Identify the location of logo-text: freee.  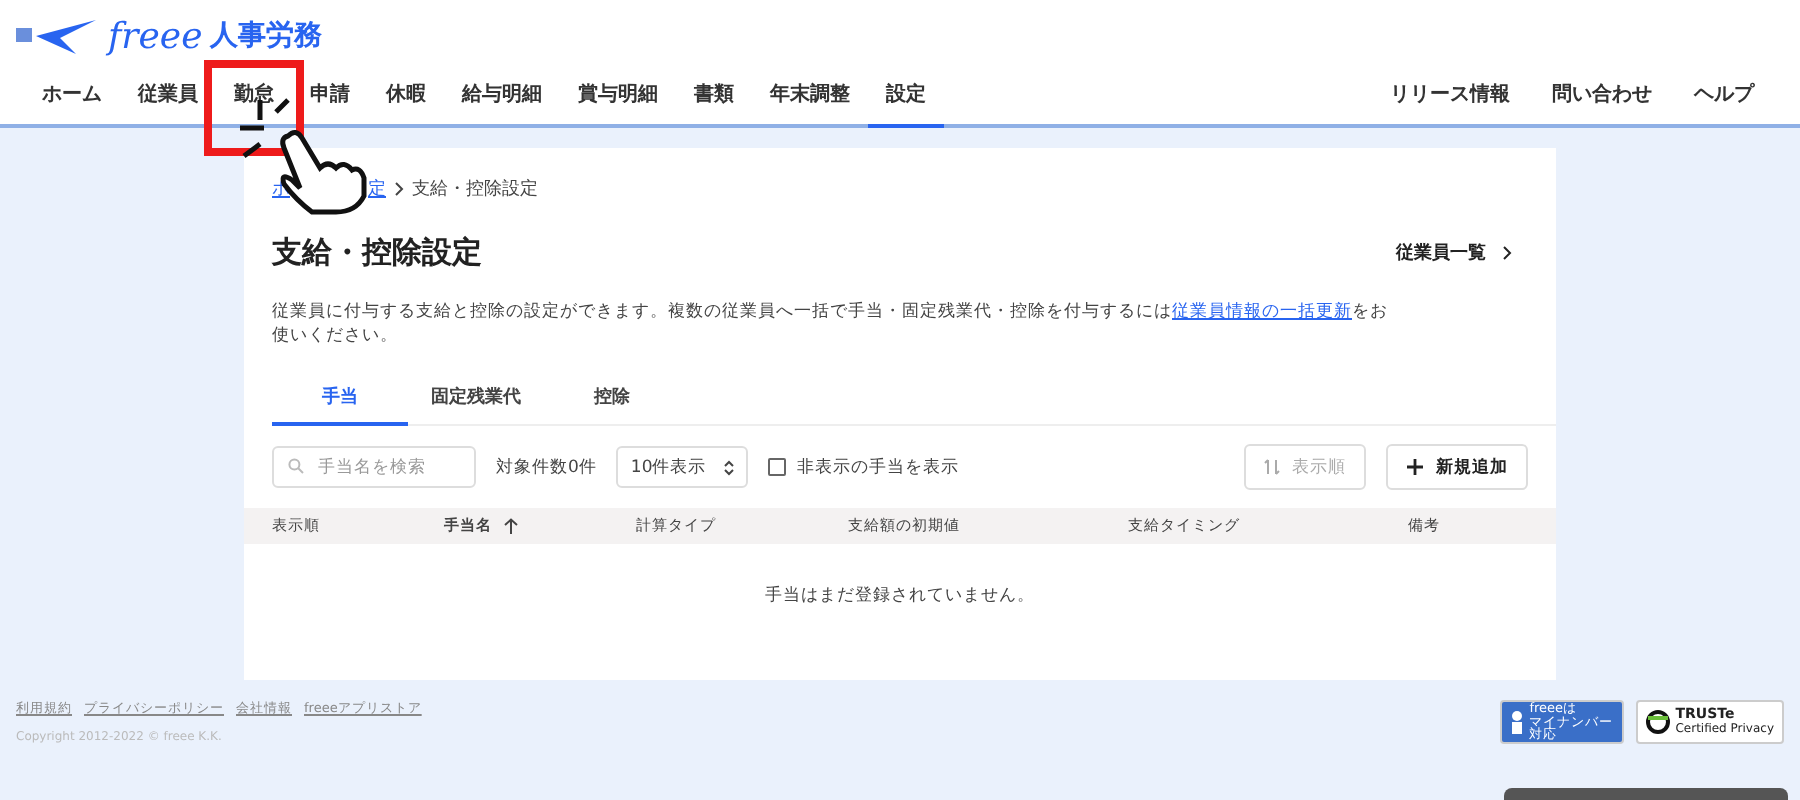
(155, 36).